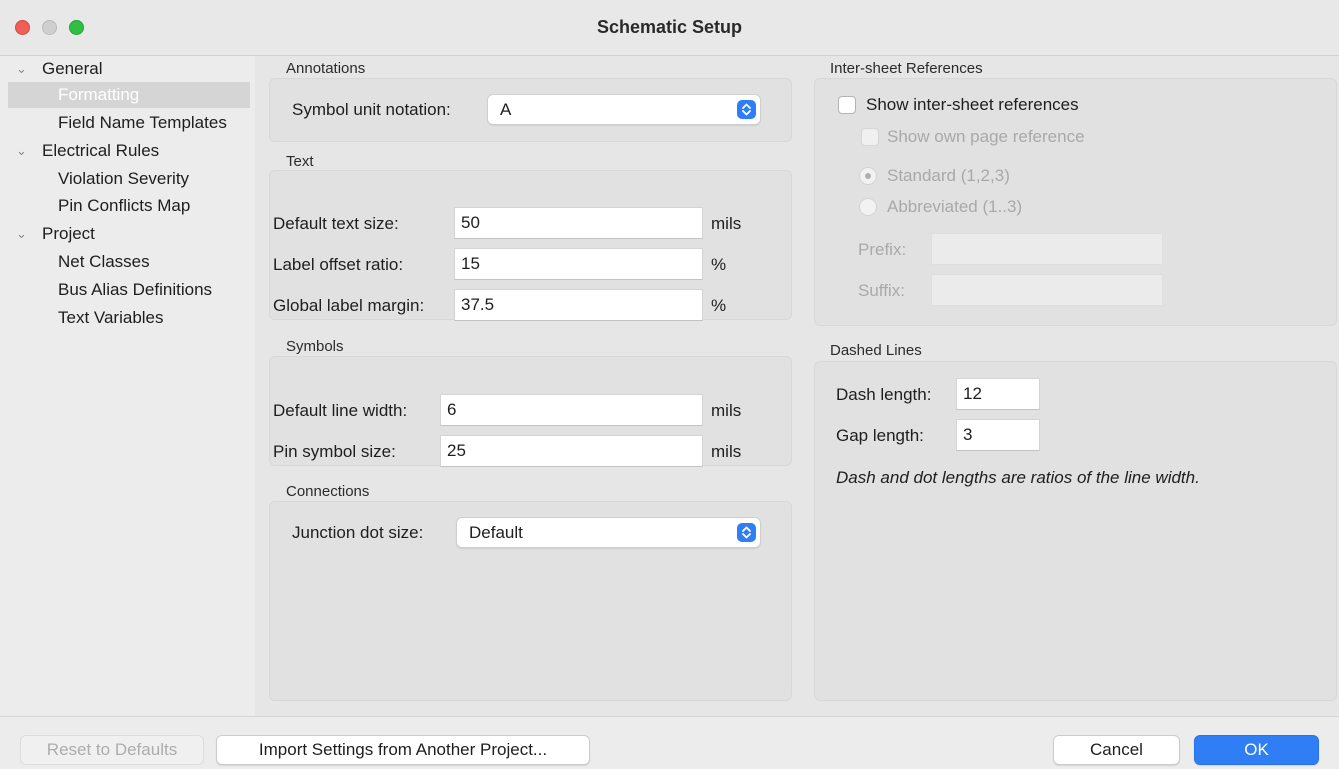 The height and width of the screenshot is (769, 1339). What do you see at coordinates (726, 451) in the screenshot?
I see `pin-symbol-size-unit: mils` at bounding box center [726, 451].